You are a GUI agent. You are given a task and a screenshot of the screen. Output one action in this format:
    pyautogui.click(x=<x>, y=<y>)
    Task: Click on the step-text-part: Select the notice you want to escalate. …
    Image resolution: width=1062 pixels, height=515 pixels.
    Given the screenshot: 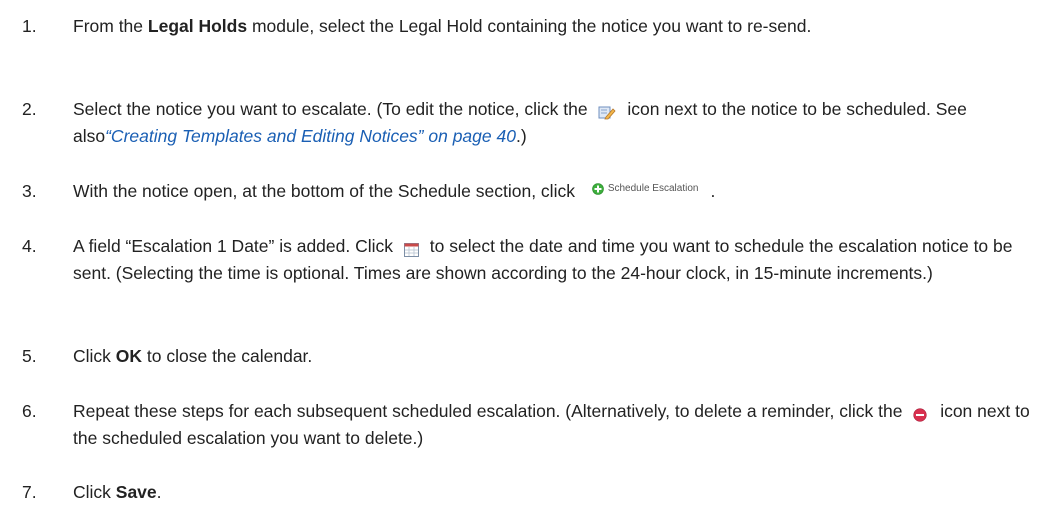 What is the action you would take?
    pyautogui.click(x=333, y=109)
    